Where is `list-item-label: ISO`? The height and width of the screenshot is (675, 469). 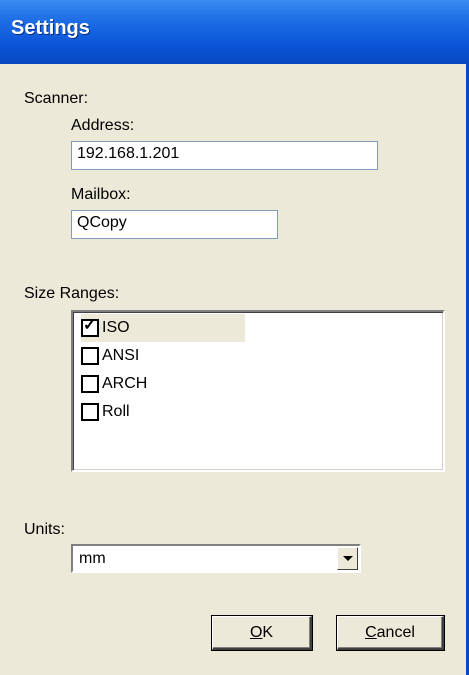 list-item-label: ISO is located at coordinates (116, 327).